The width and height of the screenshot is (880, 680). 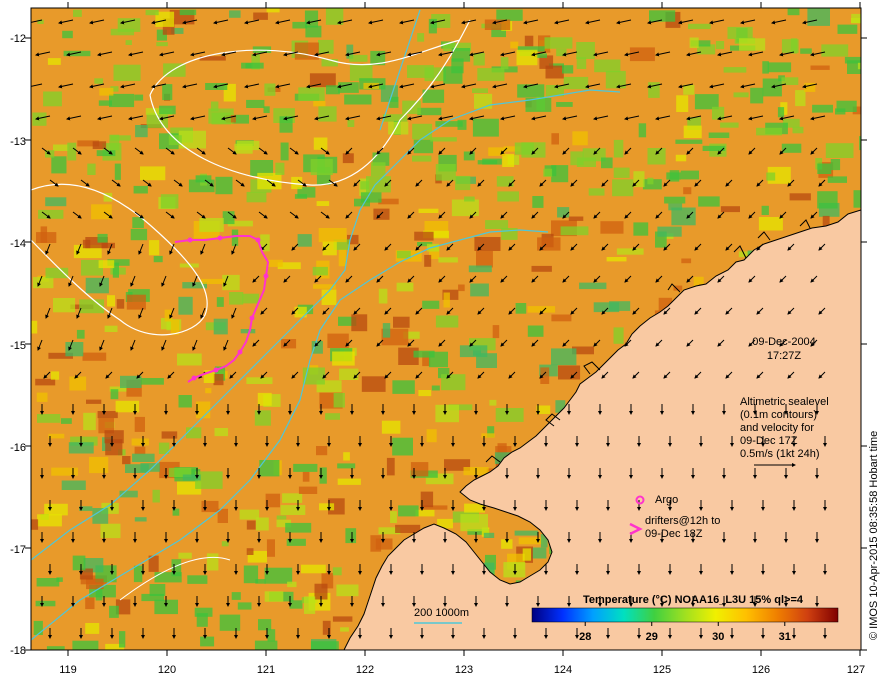 I want to click on colorbar-tick-label: 28, so click(x=585, y=637).